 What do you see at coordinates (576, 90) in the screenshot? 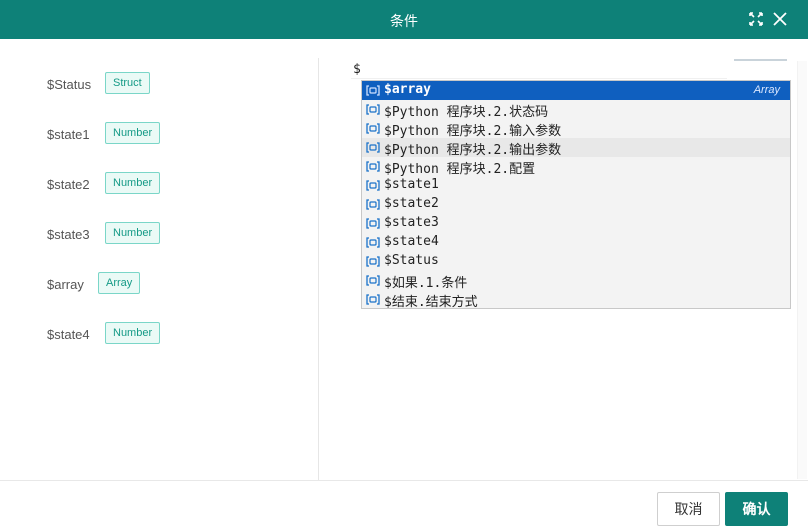
I see `suggestion-item: $array Array` at bounding box center [576, 90].